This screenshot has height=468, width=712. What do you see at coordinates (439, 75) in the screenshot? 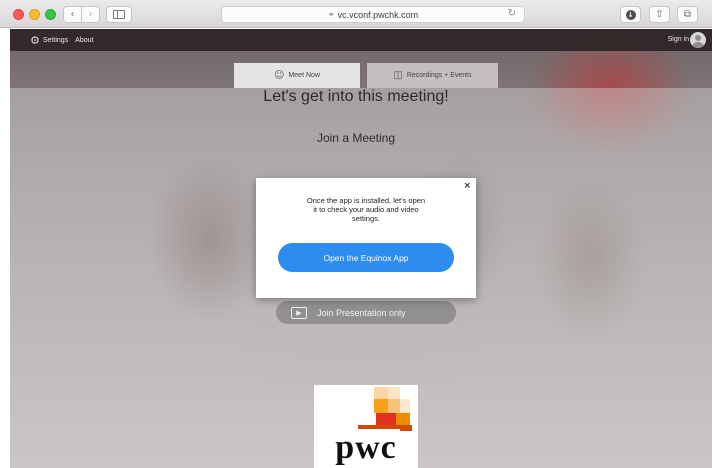
I see `tab-recordings-events-label: Recordings + Events` at bounding box center [439, 75].